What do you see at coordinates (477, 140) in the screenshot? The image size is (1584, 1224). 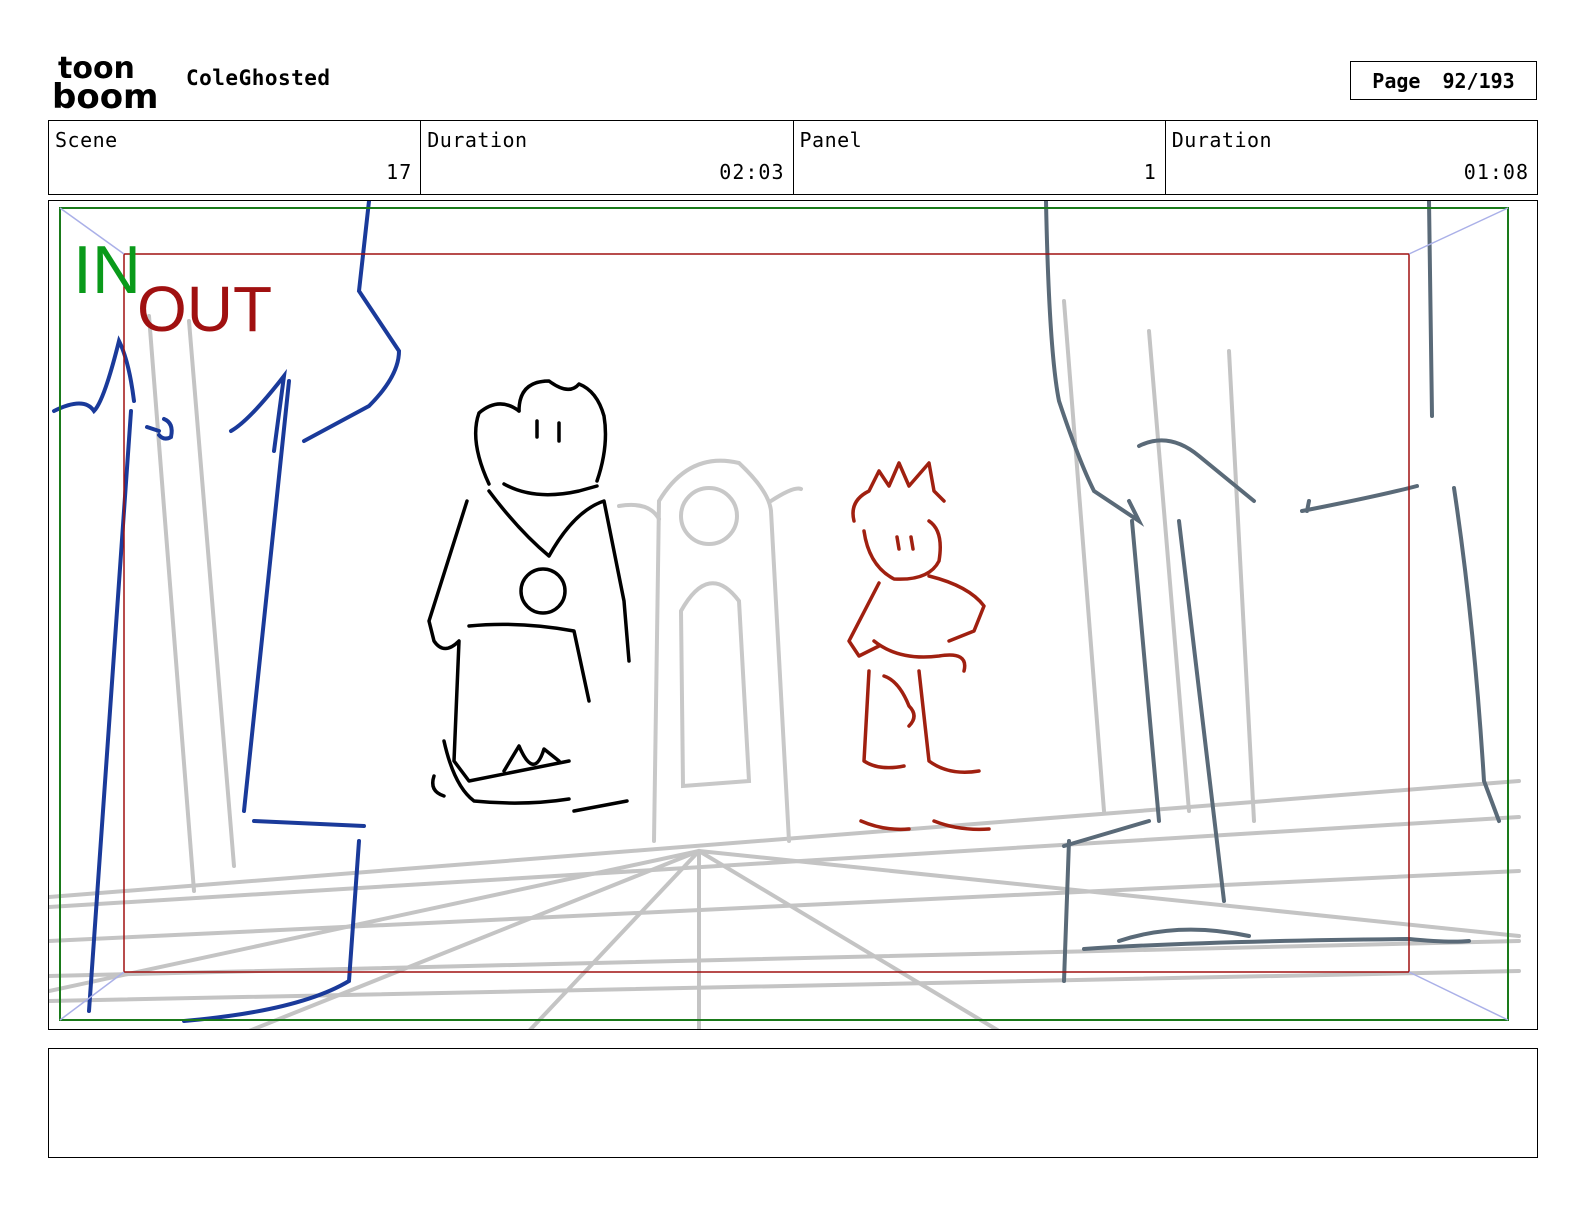 I see `scene-duration-label: Duration` at bounding box center [477, 140].